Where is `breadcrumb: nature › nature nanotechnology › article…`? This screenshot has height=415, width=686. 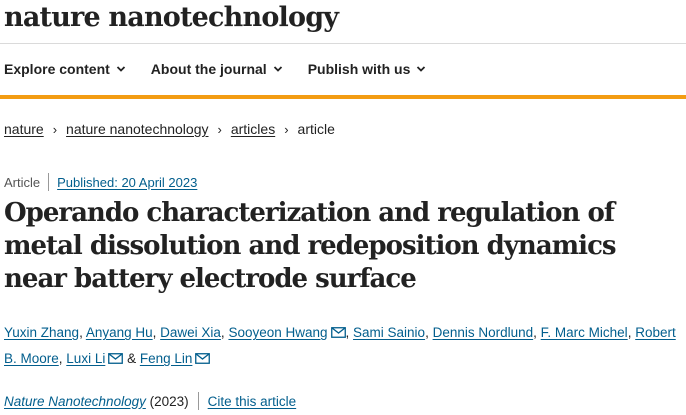 breadcrumb: nature › nature nanotechnology › article… is located at coordinates (169, 129).